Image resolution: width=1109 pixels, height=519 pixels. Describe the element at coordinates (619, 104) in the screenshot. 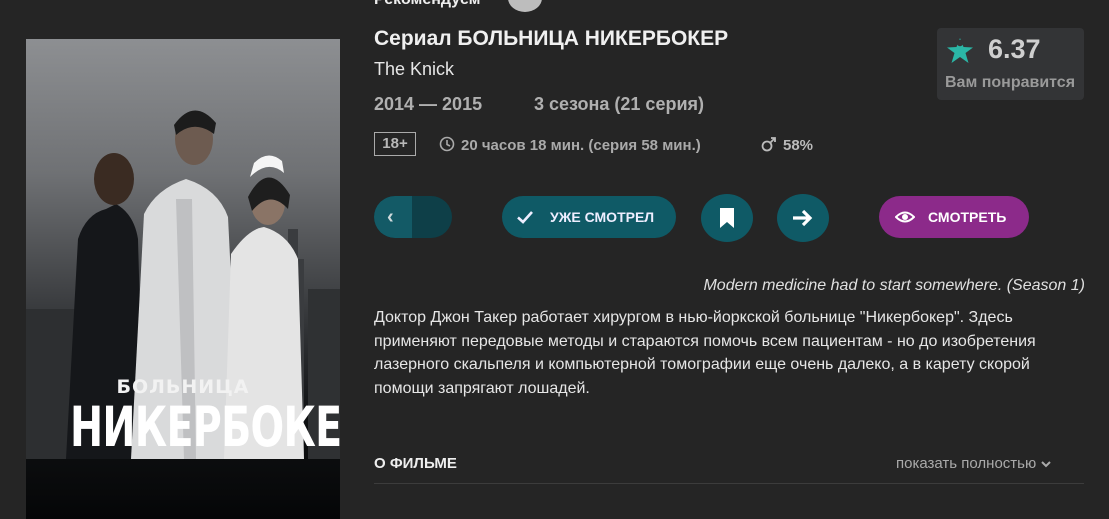

I see `season-count: 3 сезона (21 серия)` at that location.